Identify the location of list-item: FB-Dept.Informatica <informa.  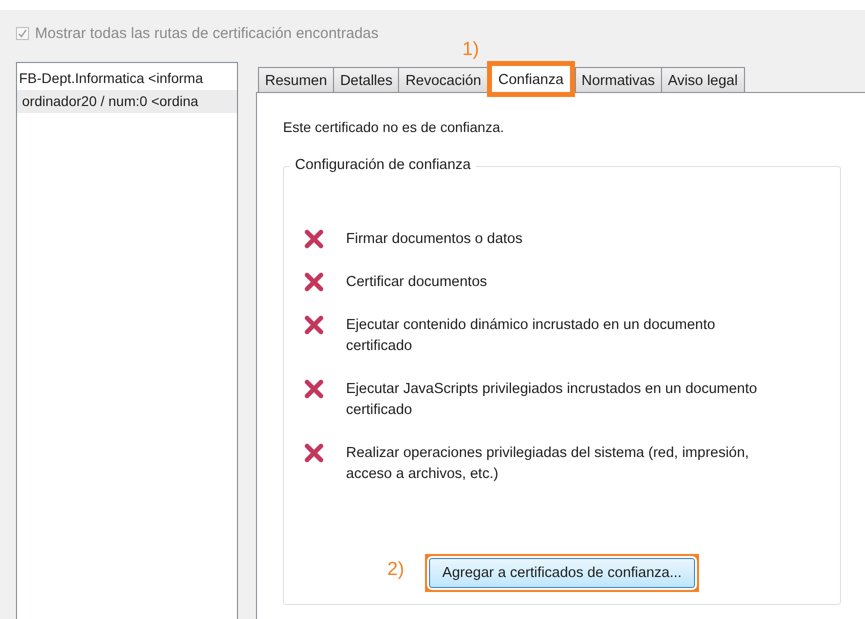
(127, 78).